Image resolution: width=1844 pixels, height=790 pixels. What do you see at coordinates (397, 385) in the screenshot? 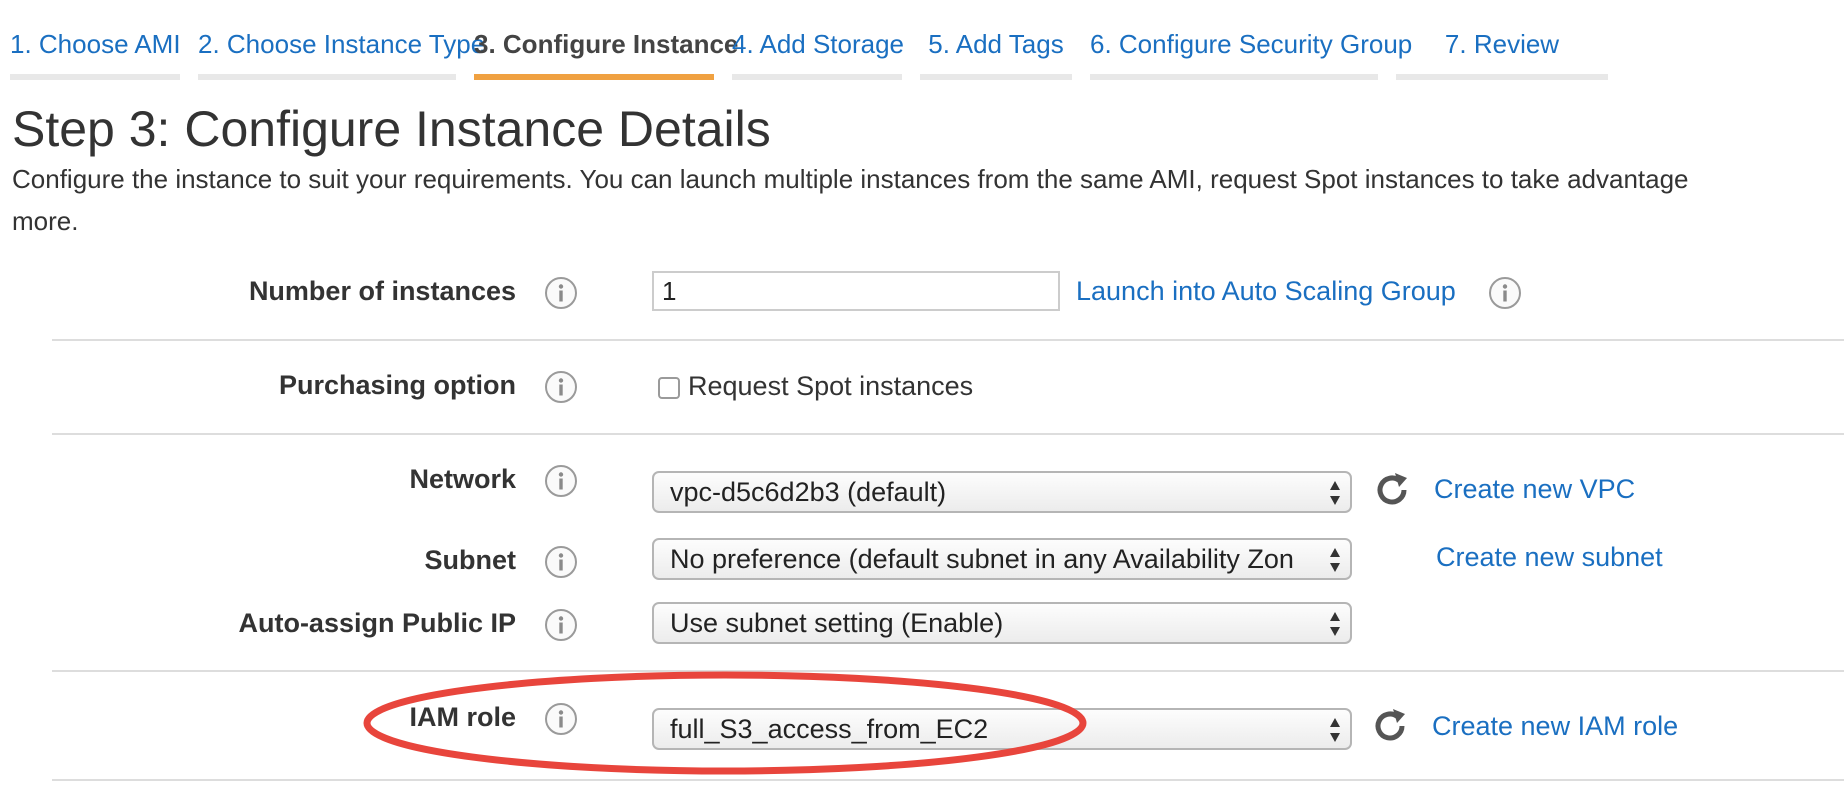
I see `purchasing-option-label: Purchasing option` at bounding box center [397, 385].